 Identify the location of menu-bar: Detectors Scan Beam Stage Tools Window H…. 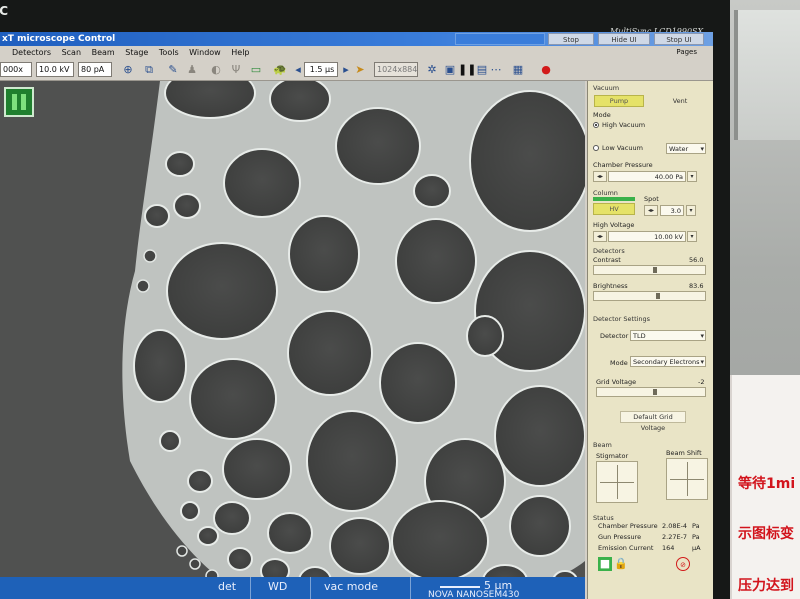
(356, 52).